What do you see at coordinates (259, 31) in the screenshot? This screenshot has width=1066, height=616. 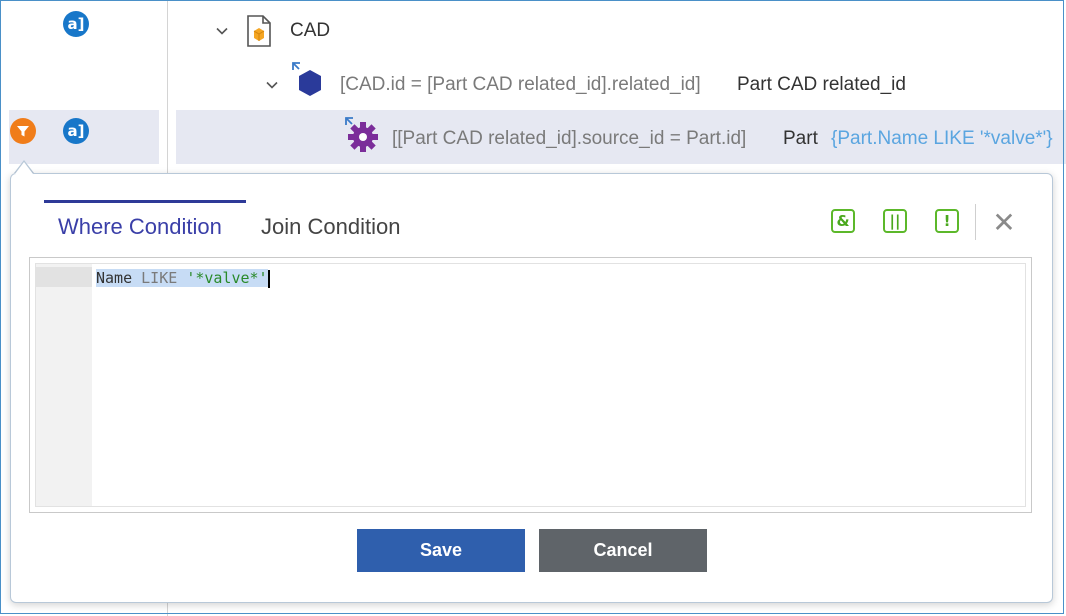 I see `cad-item-icon` at bounding box center [259, 31].